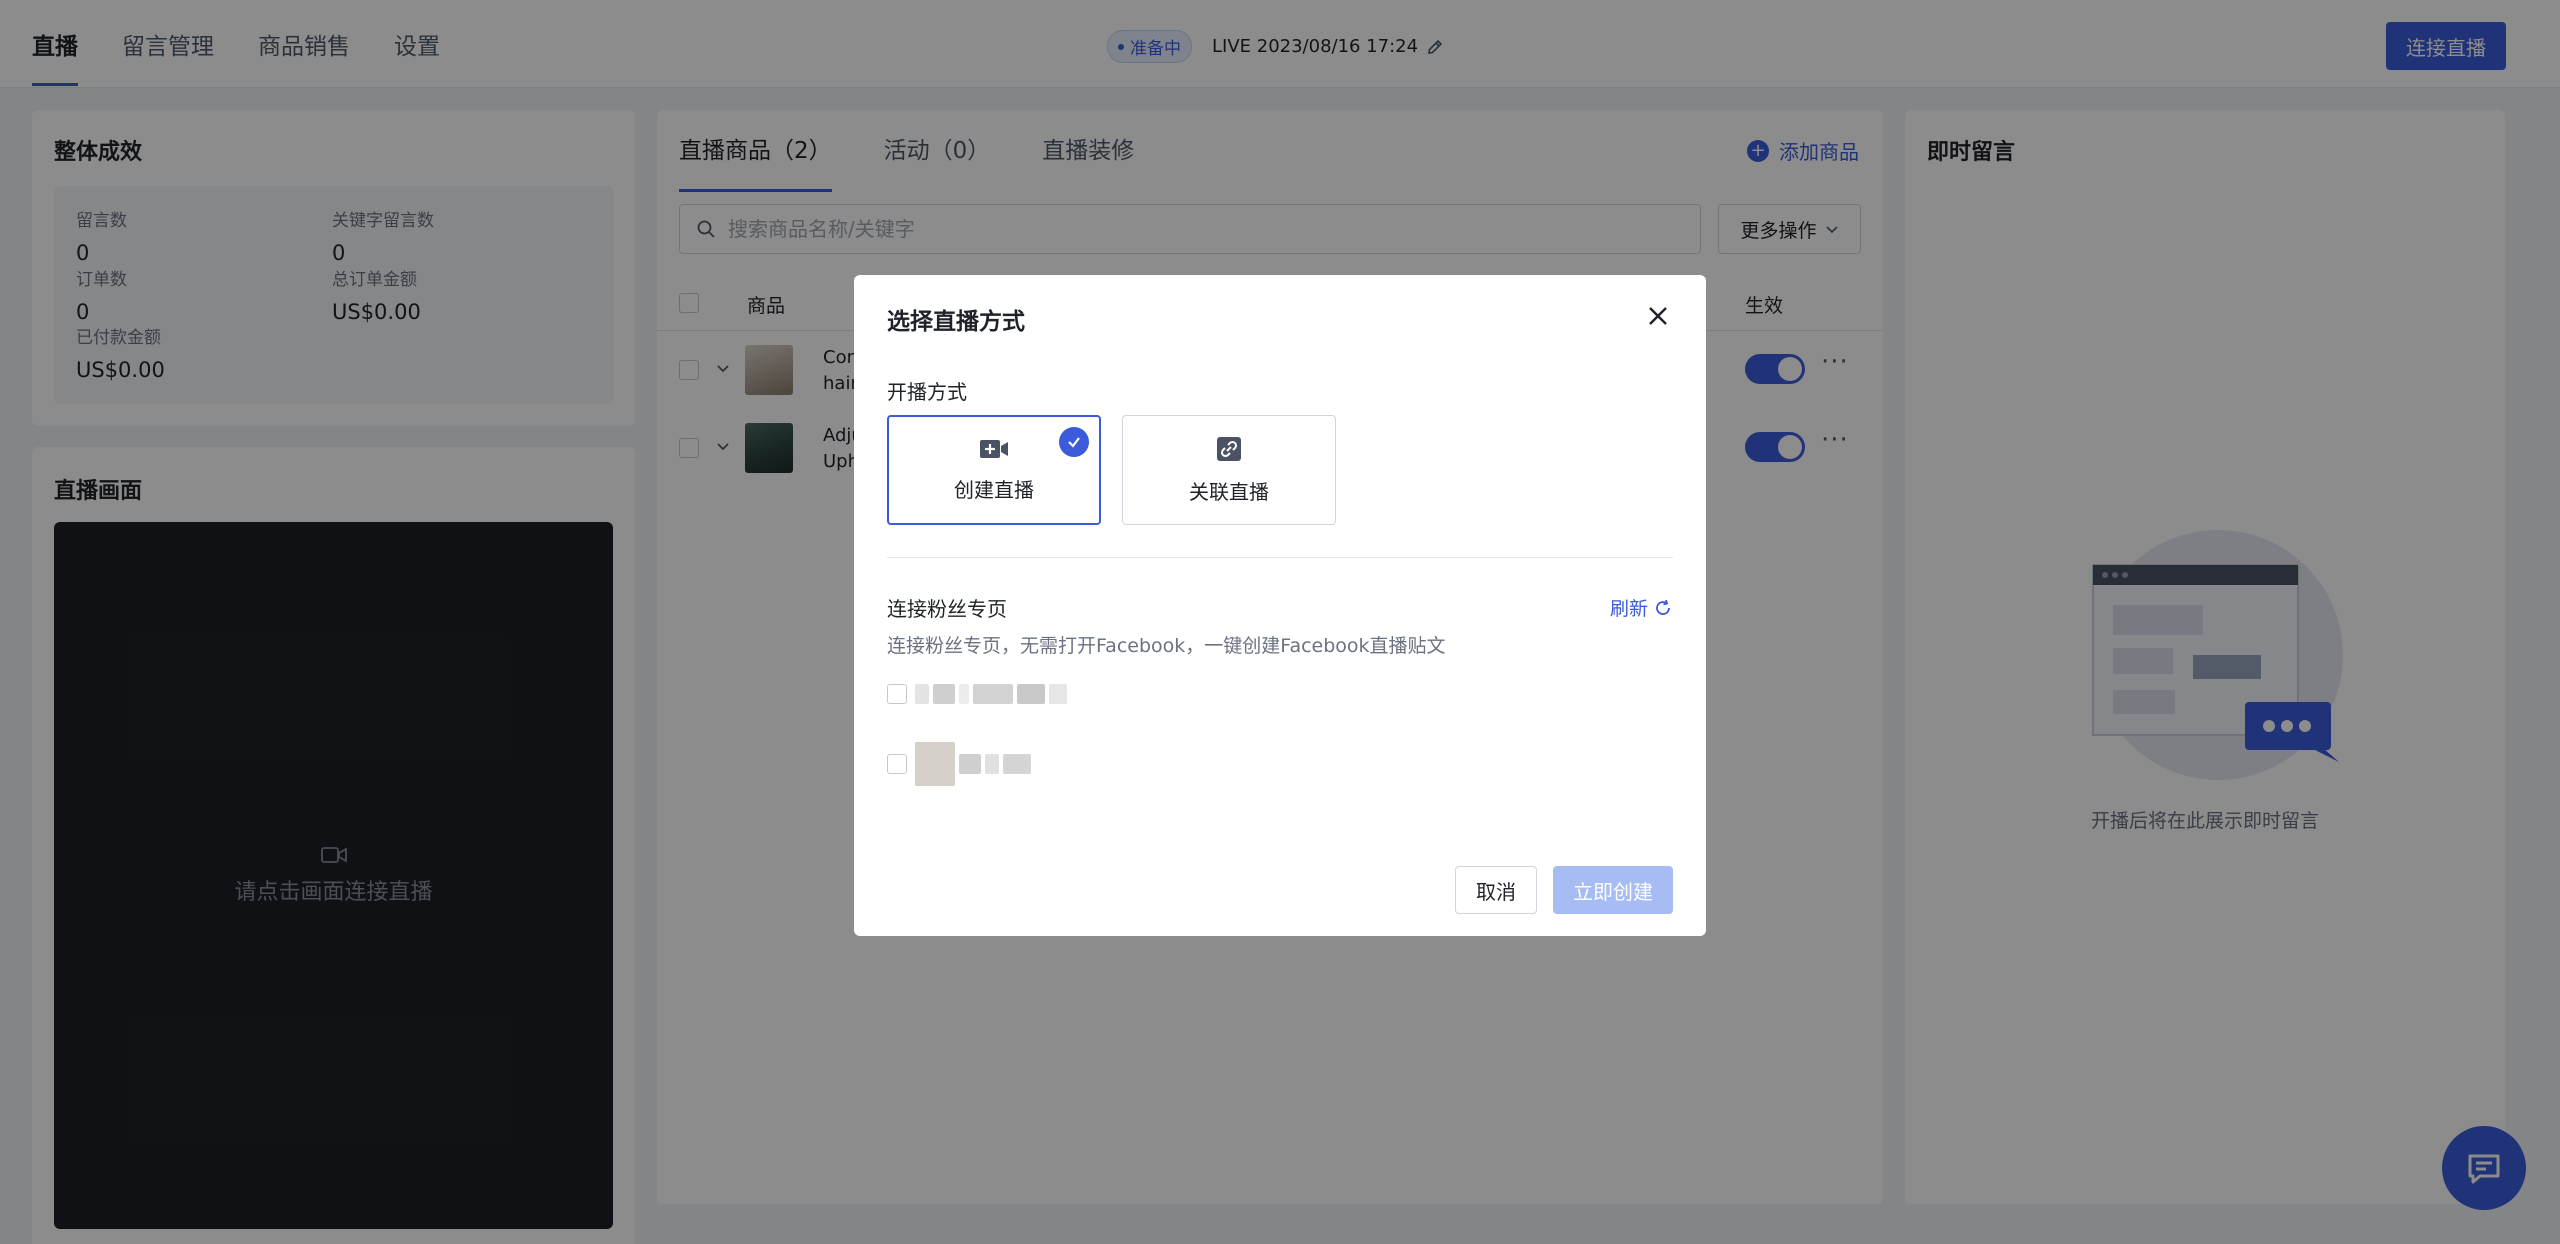  What do you see at coordinates (1229, 491) in the screenshot?
I see `mode-label: 关联直播` at bounding box center [1229, 491].